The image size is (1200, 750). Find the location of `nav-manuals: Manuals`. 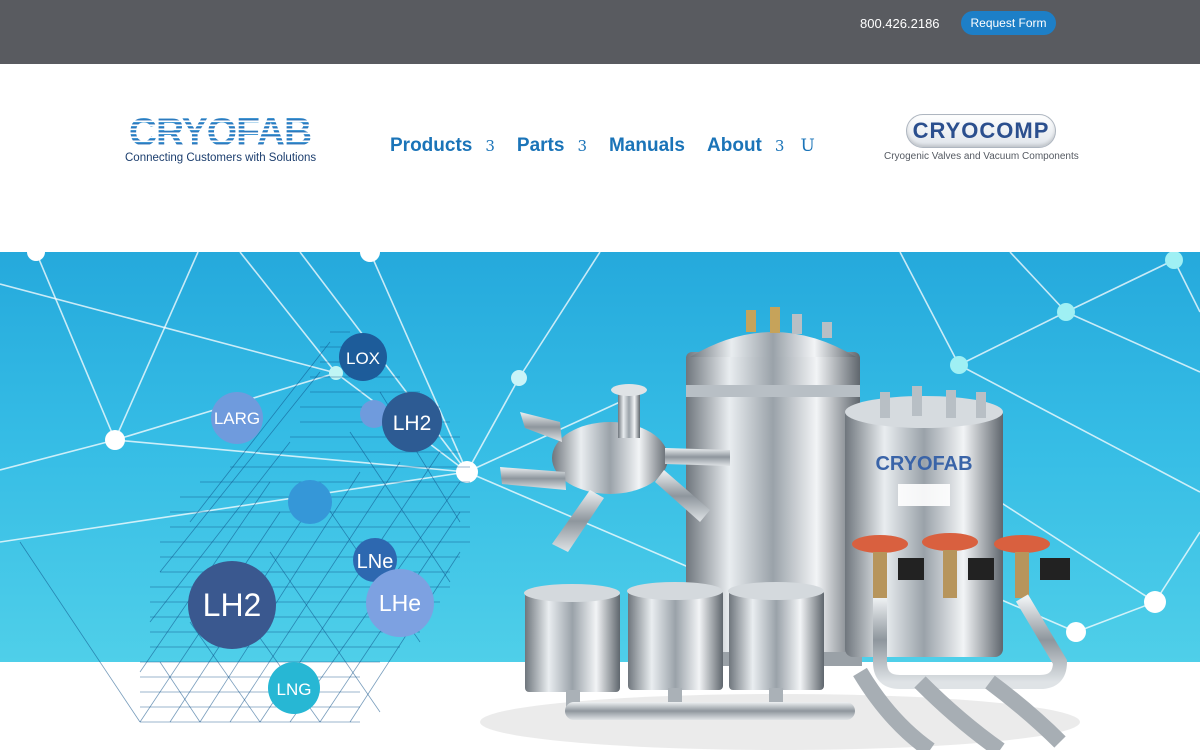

nav-manuals: Manuals is located at coordinates (647, 146).